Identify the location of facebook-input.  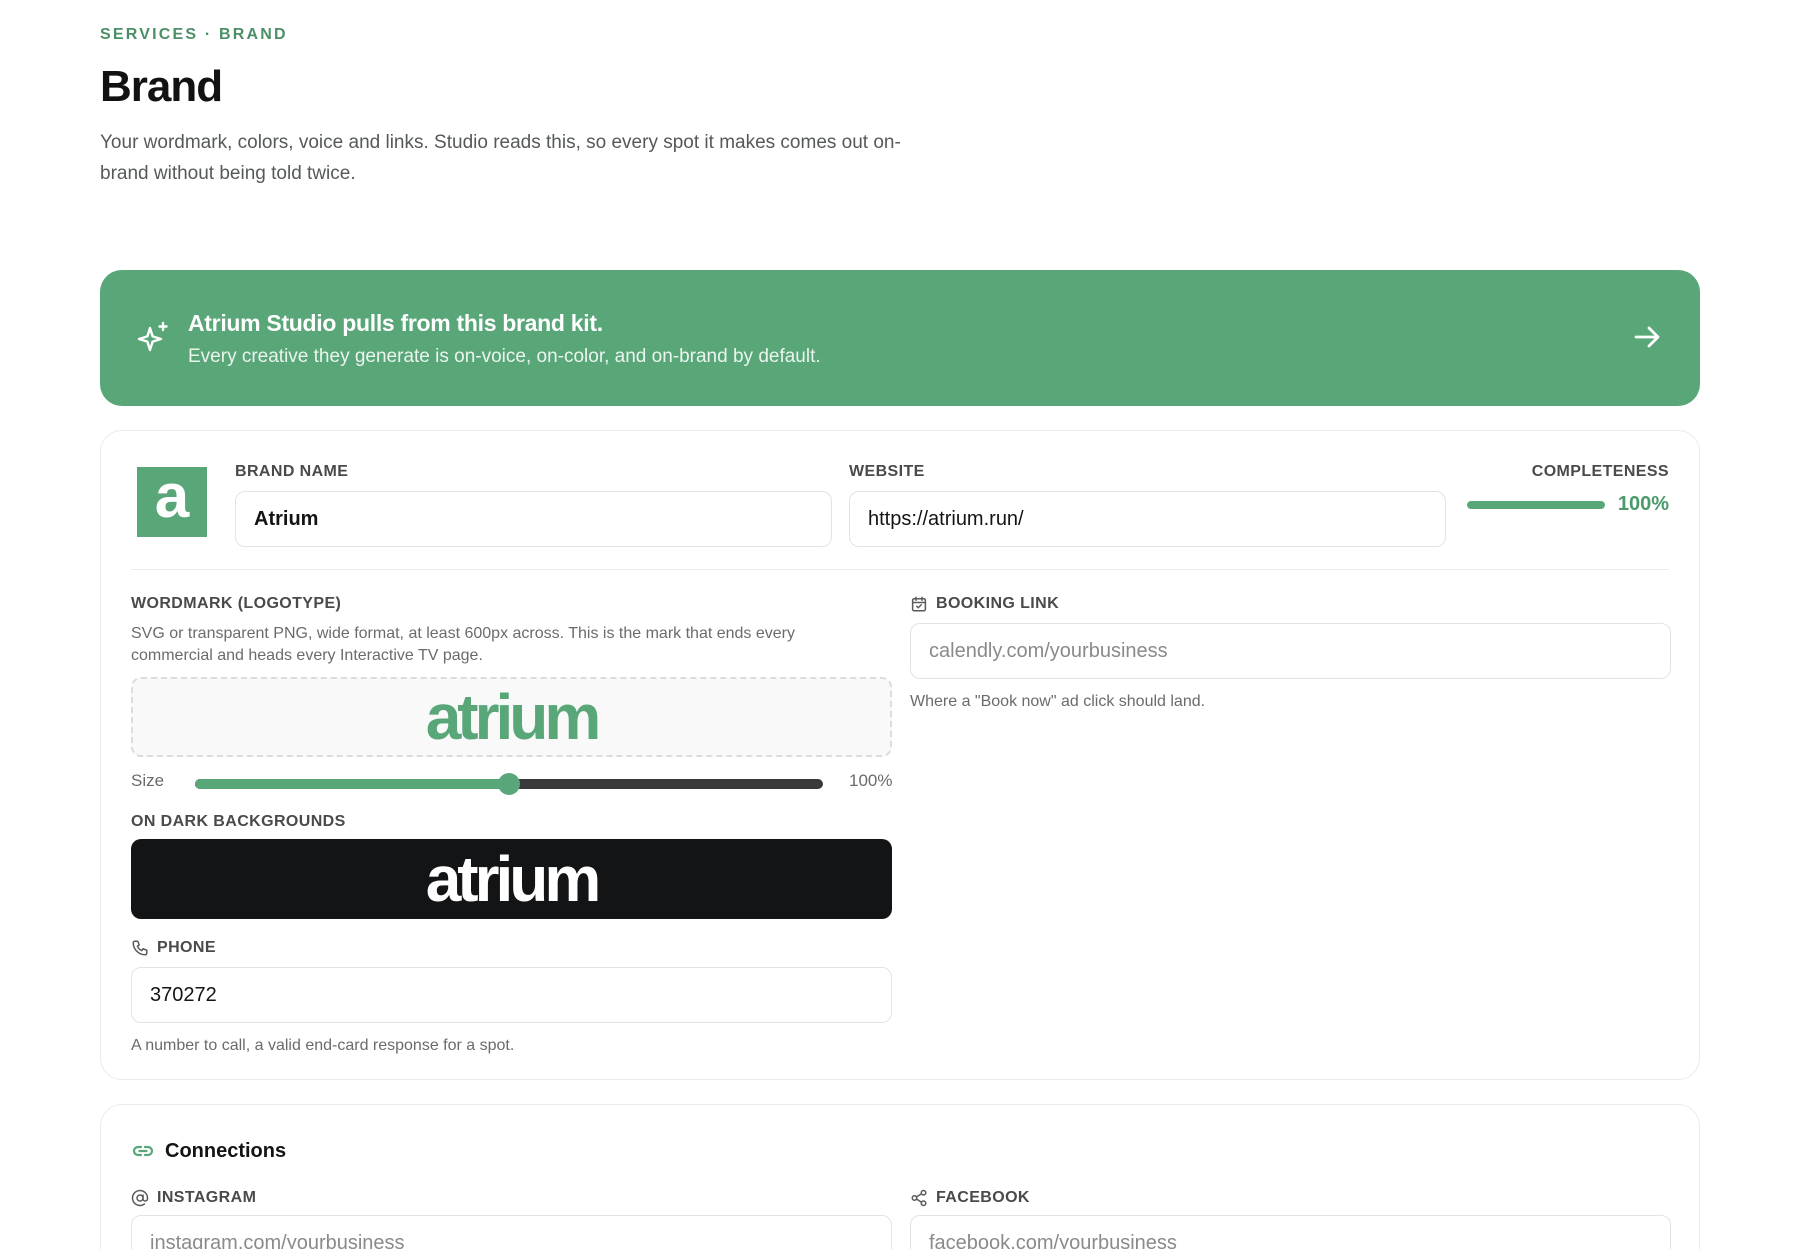
(1290, 1232).